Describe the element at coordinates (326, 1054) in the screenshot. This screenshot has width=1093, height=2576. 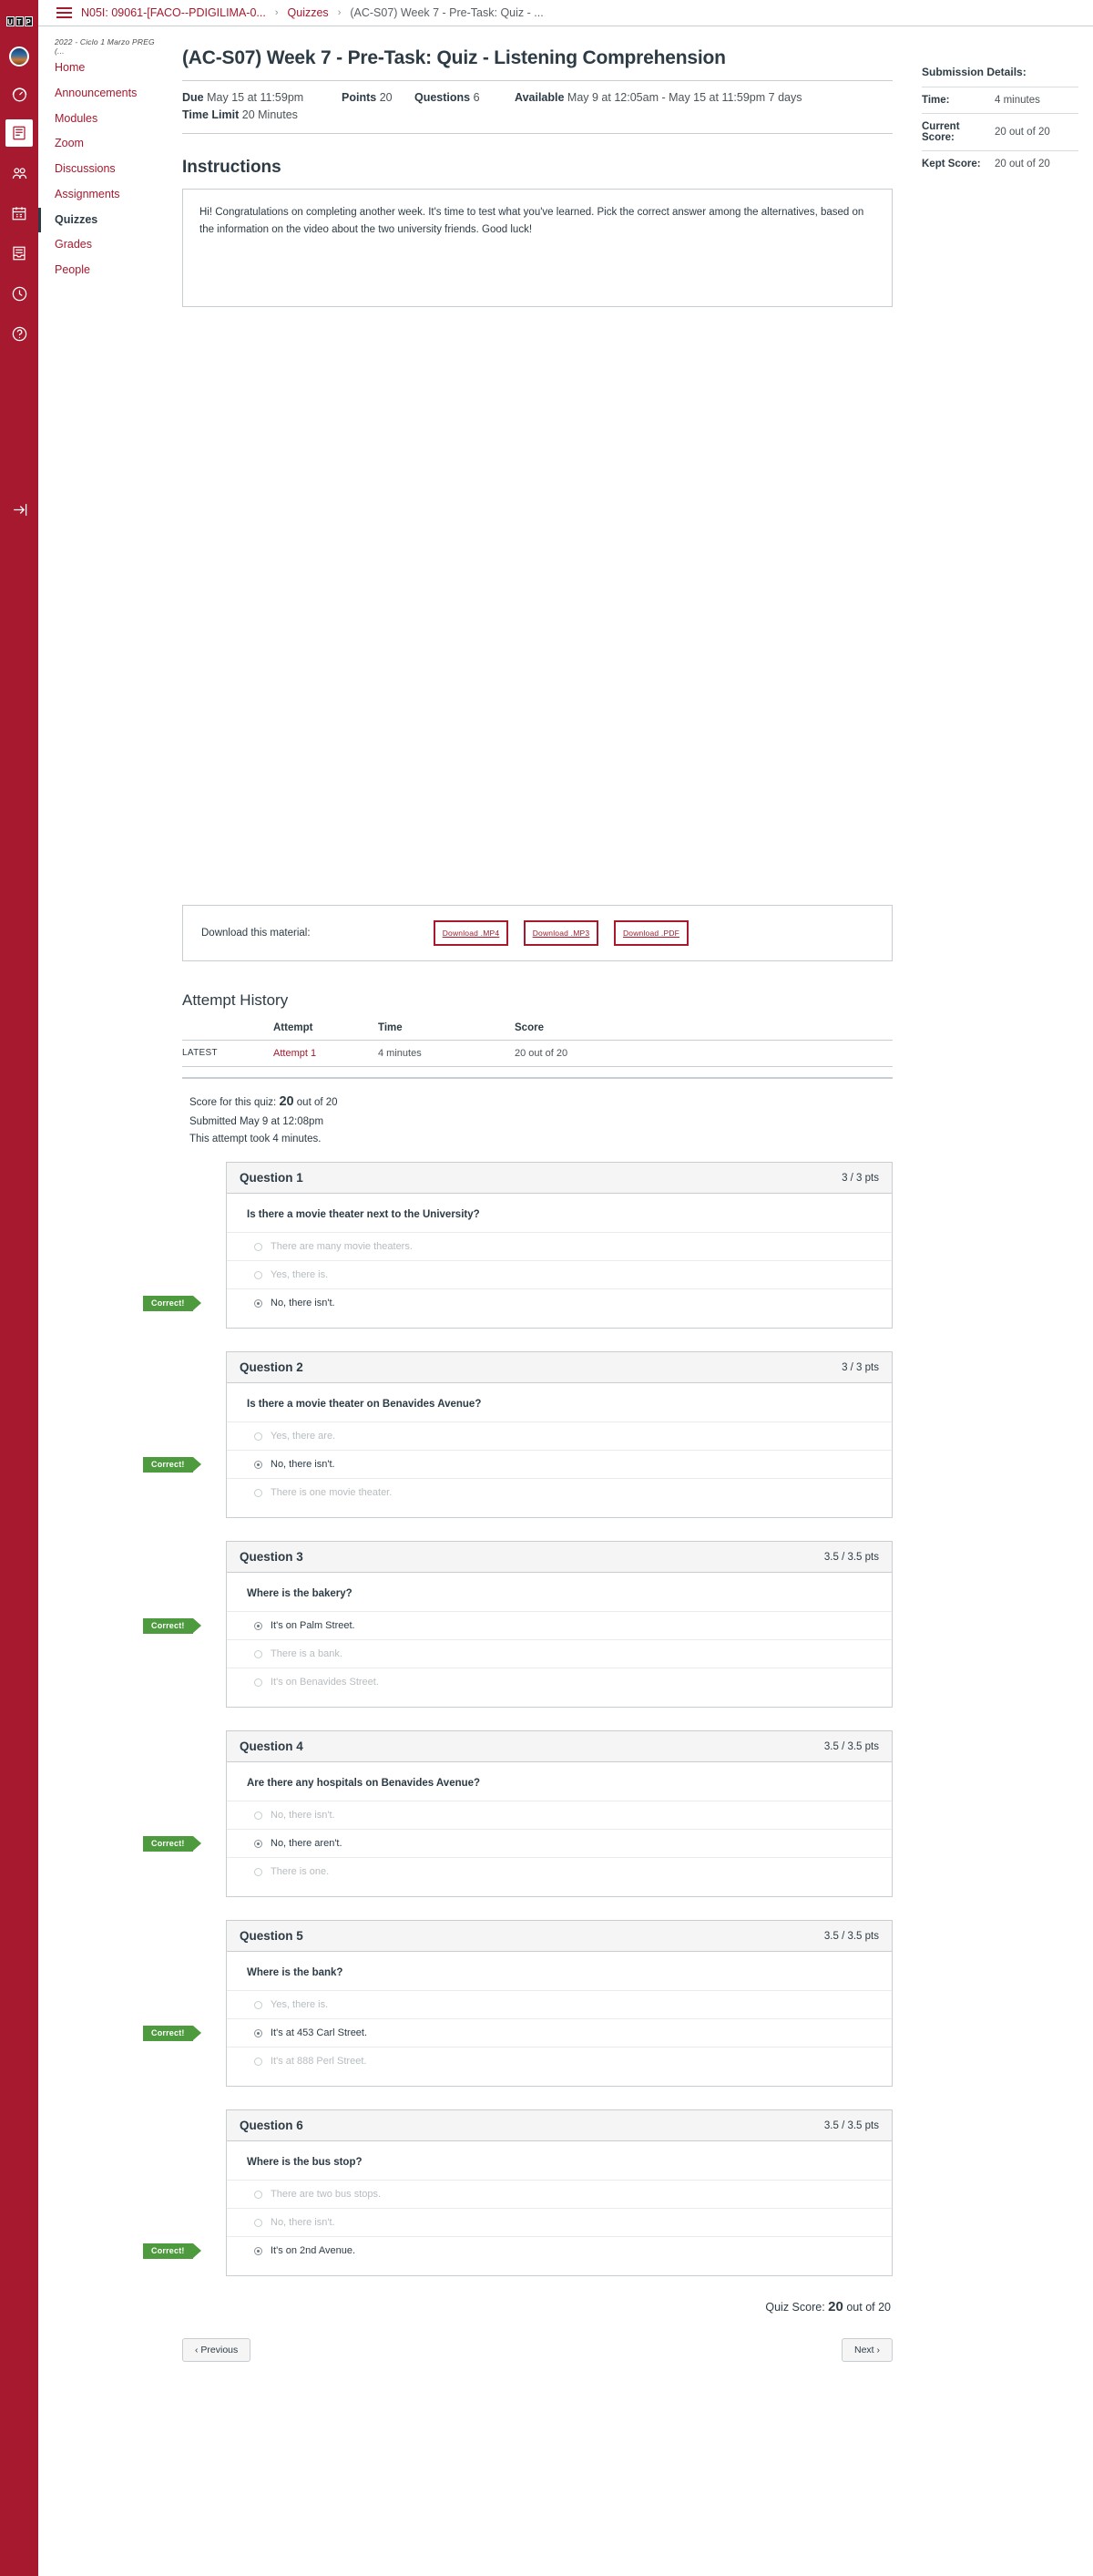
I see `attempt-link: Attempt 1` at that location.